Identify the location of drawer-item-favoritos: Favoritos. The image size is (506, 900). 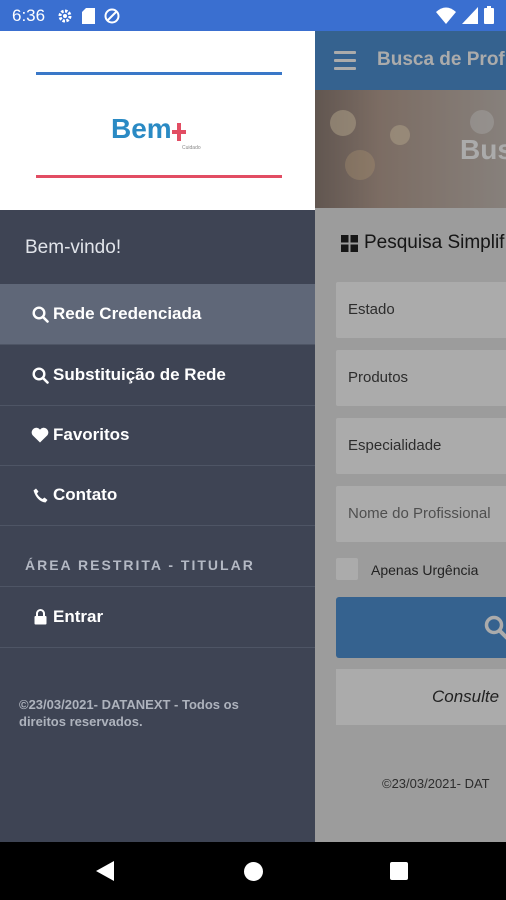
(157, 435).